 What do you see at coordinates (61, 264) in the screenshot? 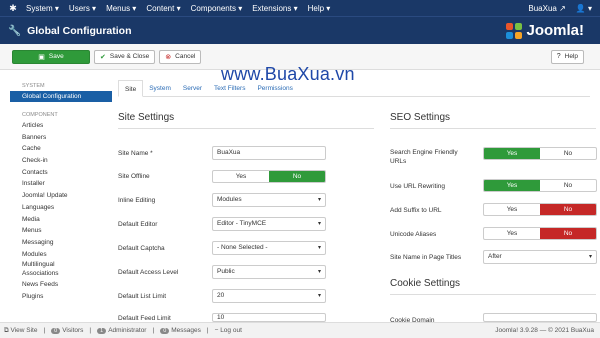
I see `sidebar-item-multilingual: Multilingual` at bounding box center [61, 264].